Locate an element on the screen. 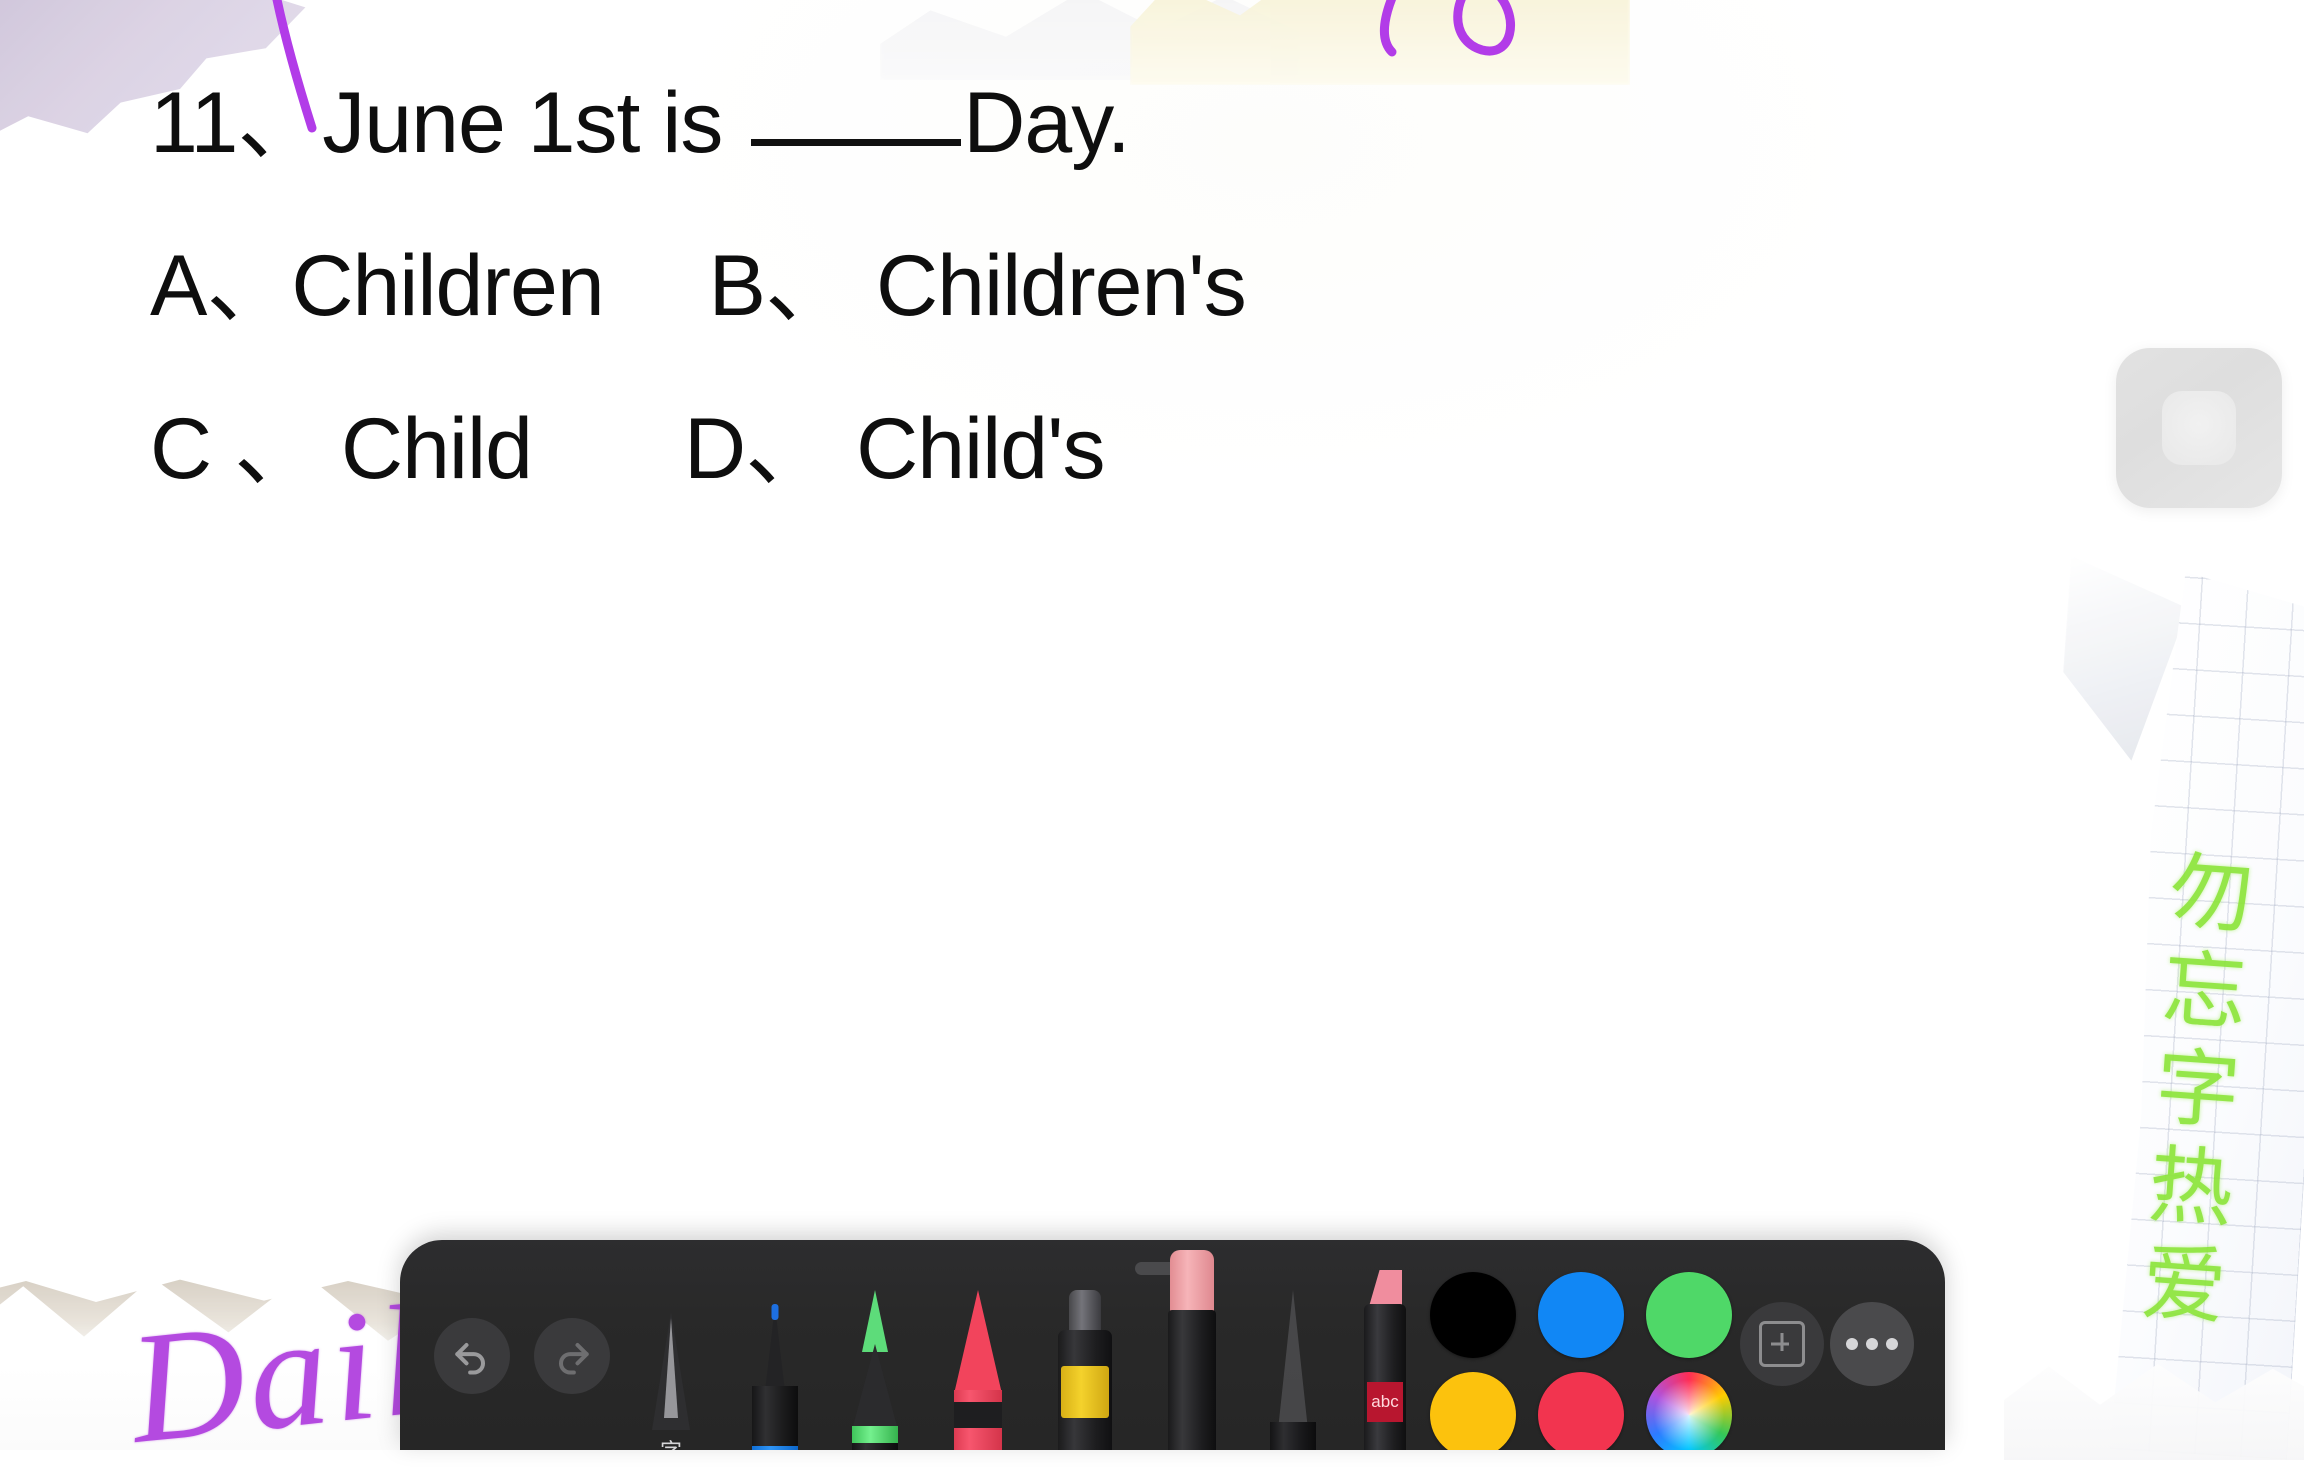  redo-arrow-icon is located at coordinates (574, 1358).